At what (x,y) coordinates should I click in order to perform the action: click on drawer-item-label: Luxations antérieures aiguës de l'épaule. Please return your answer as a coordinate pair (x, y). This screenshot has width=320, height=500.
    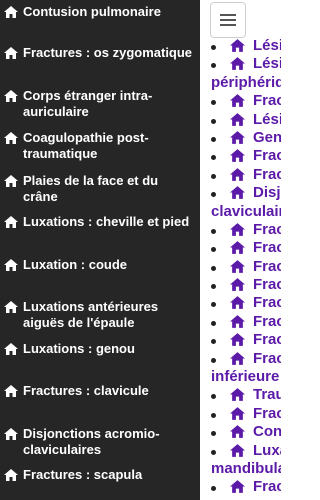
    Looking at the image, I should click on (91, 314).